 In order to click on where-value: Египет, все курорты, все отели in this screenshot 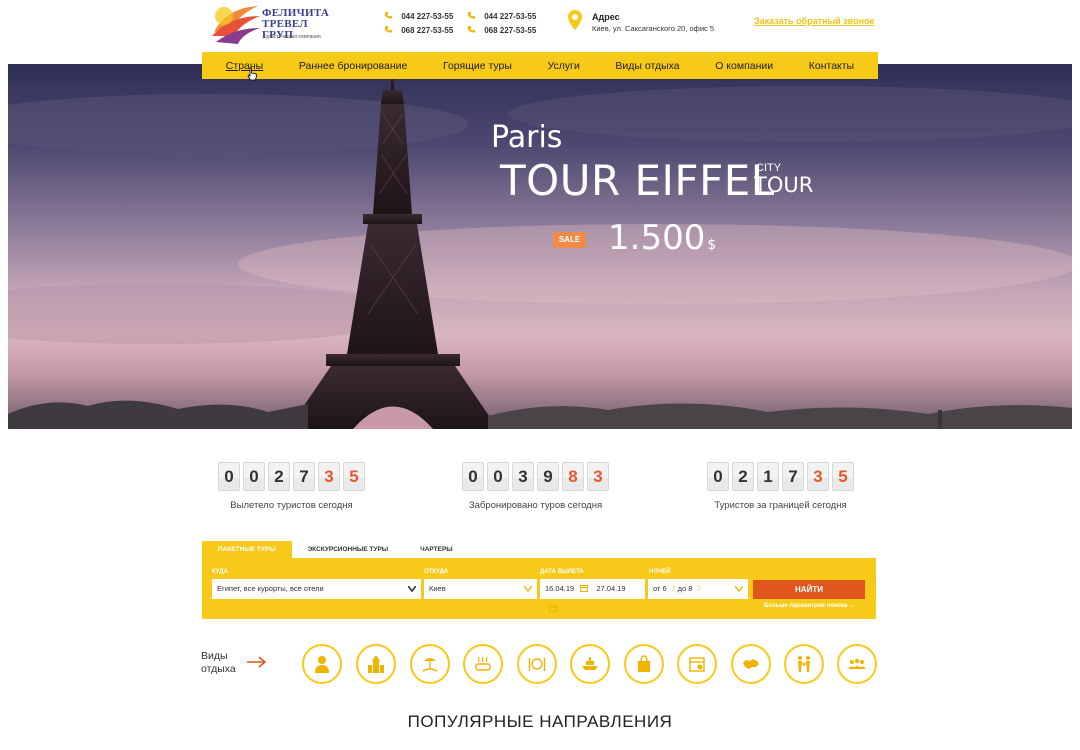, I will do `click(270, 588)`.